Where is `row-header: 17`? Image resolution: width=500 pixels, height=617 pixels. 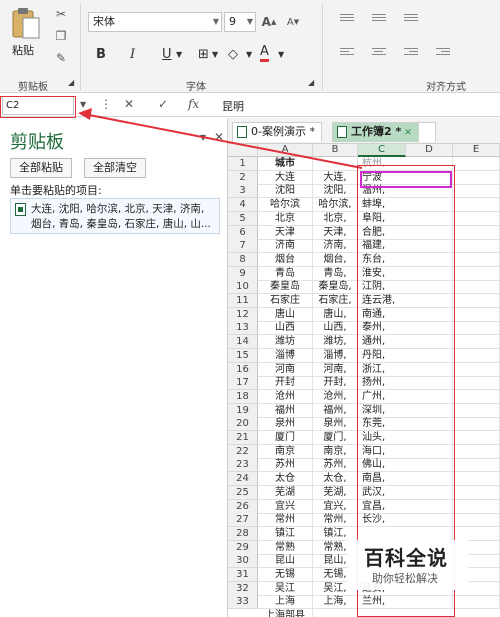 row-header: 17 is located at coordinates (243, 383).